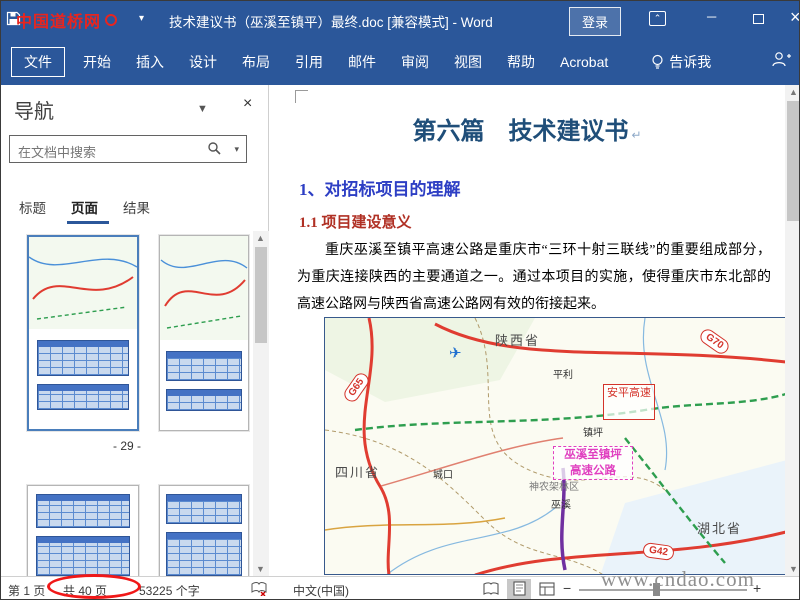  I want to click on route-callout-line1: 巫溪至镇坪, so click(593, 455).